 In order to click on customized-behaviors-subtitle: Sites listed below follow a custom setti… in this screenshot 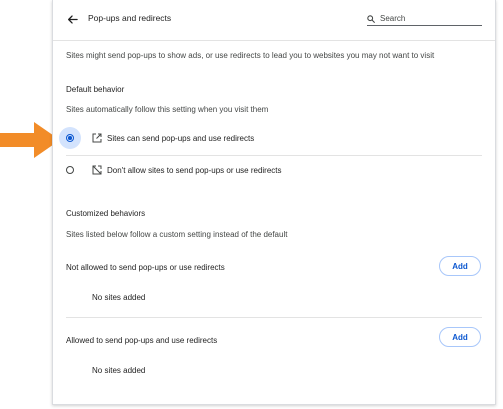, I will do `click(177, 234)`.